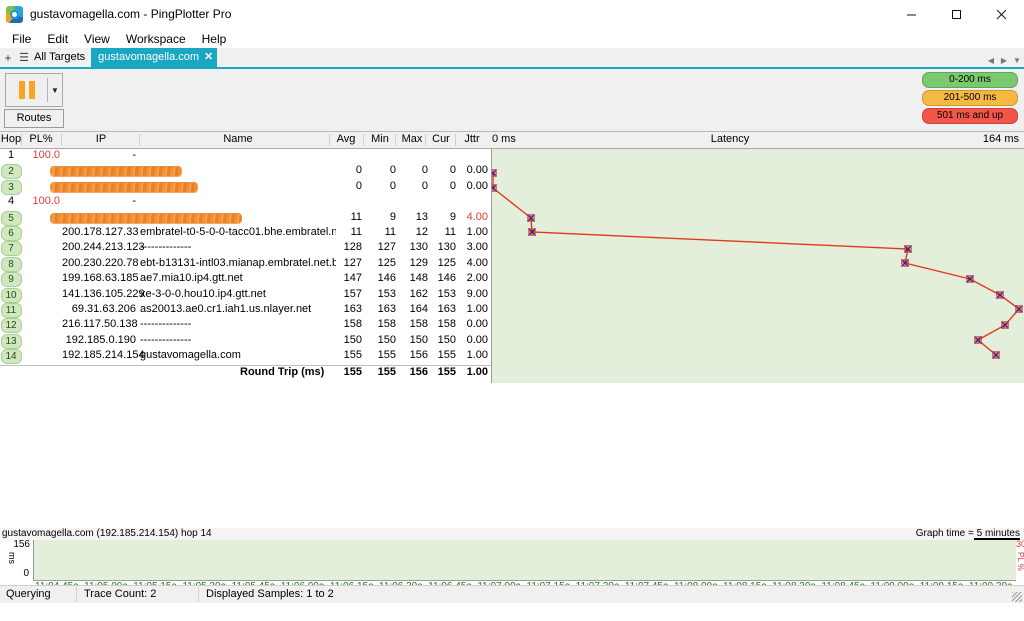  Describe the element at coordinates (446, 355) in the screenshot. I see `hop-cur: 155` at that location.